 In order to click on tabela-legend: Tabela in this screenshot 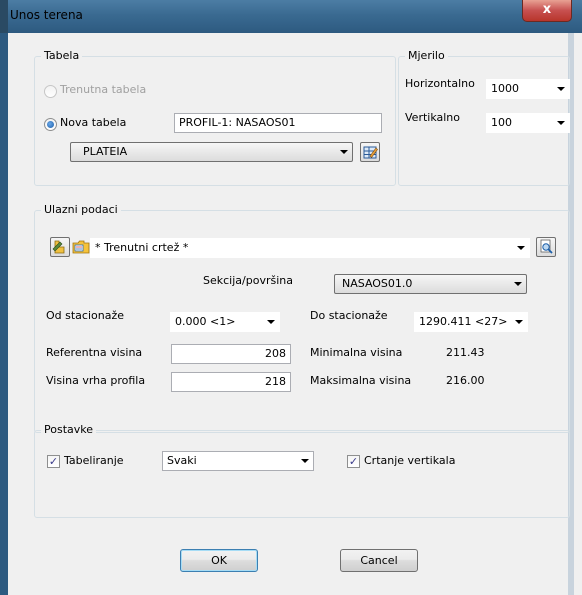, I will do `click(62, 55)`.